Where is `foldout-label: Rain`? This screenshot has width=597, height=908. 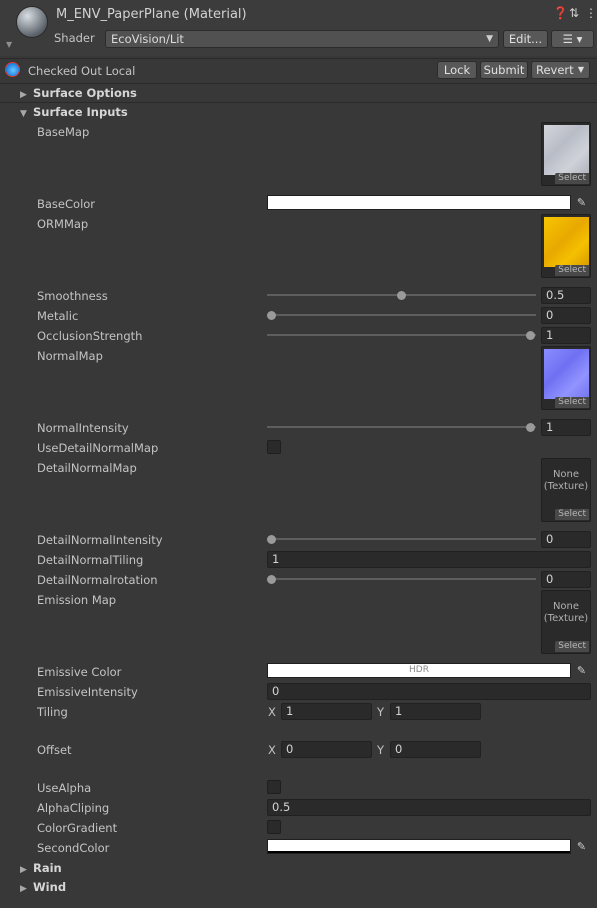 foldout-label: Rain is located at coordinates (47, 868).